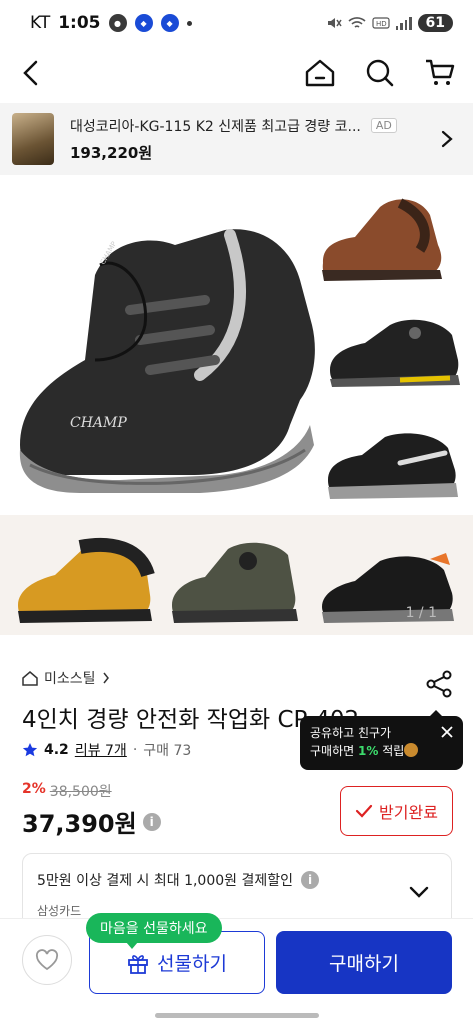 Image resolution: width=473 pixels, height=1024 pixels. I want to click on battery-level: 61, so click(435, 23).